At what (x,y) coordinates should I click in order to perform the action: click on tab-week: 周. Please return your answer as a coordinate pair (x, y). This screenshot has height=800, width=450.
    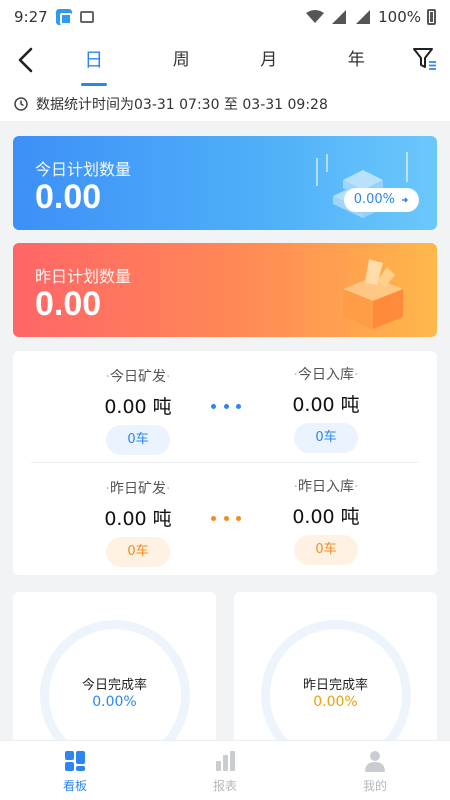
    Looking at the image, I should click on (182, 60).